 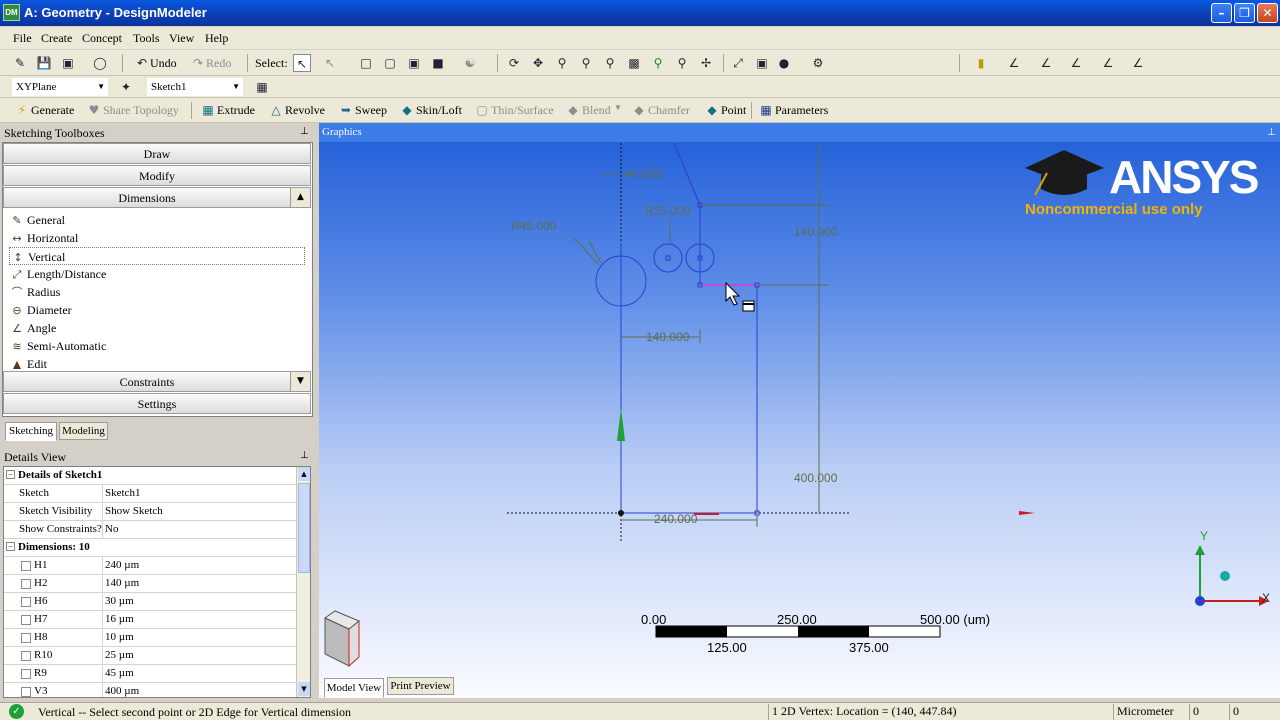 What do you see at coordinates (31, 431) in the screenshot?
I see `tab-sketching: Sketching` at bounding box center [31, 431].